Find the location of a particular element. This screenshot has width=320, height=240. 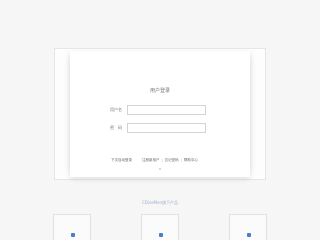

username-label: 用户名 is located at coordinates (116, 109).